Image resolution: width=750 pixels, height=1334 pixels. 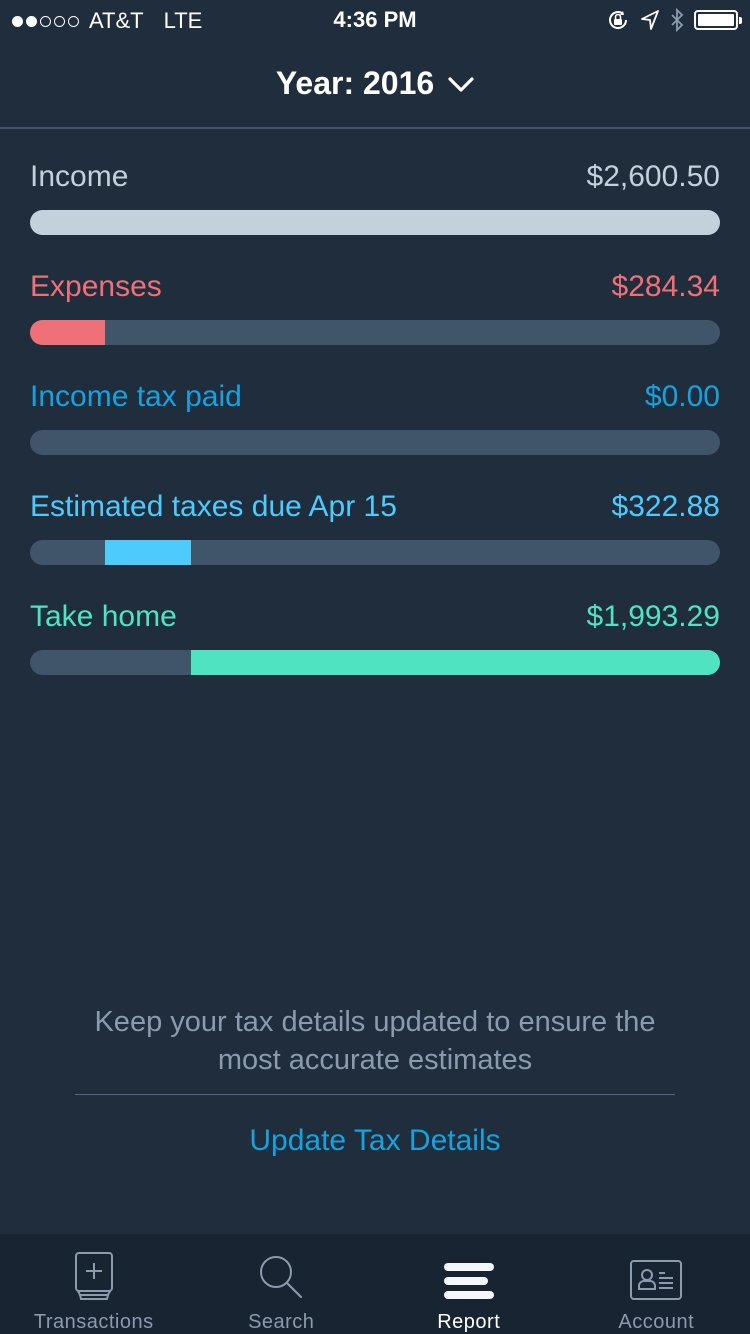 What do you see at coordinates (93, 1276) in the screenshot?
I see `add-transaction-icon` at bounding box center [93, 1276].